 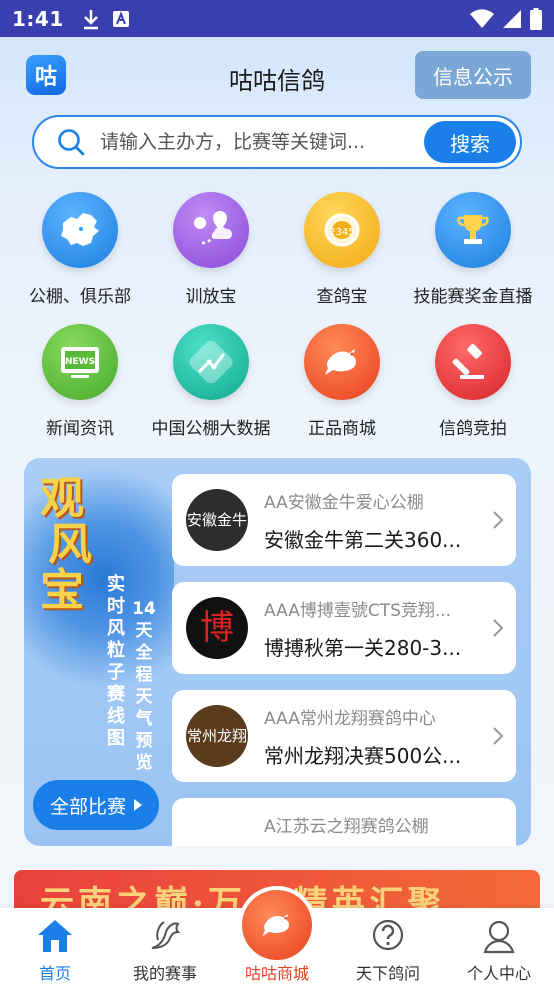 What do you see at coordinates (62, 498) in the screenshot?
I see `promo-char: 观` at bounding box center [62, 498].